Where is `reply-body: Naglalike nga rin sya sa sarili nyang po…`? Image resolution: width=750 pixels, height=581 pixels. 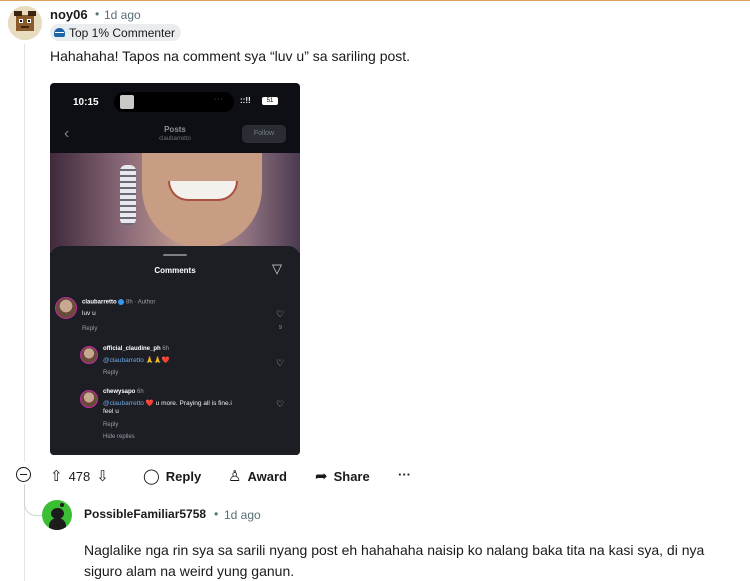
reply-body: Naglalike nga rin sya sa sarili nyang po… is located at coordinates (394, 560).